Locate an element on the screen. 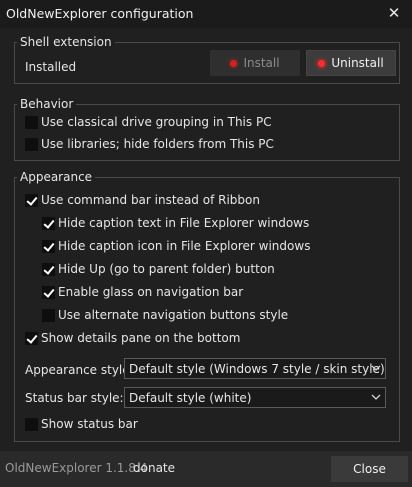 This screenshot has height=487, width=412. appearance-option-label-5: Use alternate navigation buttons style is located at coordinates (173, 315).